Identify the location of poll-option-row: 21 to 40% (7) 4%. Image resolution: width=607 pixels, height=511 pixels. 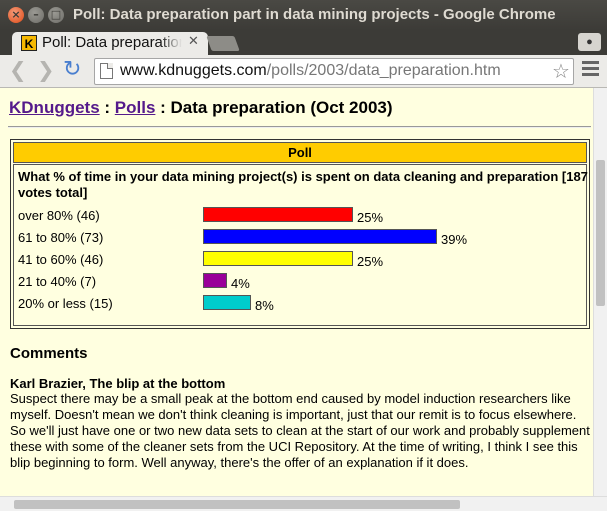
(298, 282).